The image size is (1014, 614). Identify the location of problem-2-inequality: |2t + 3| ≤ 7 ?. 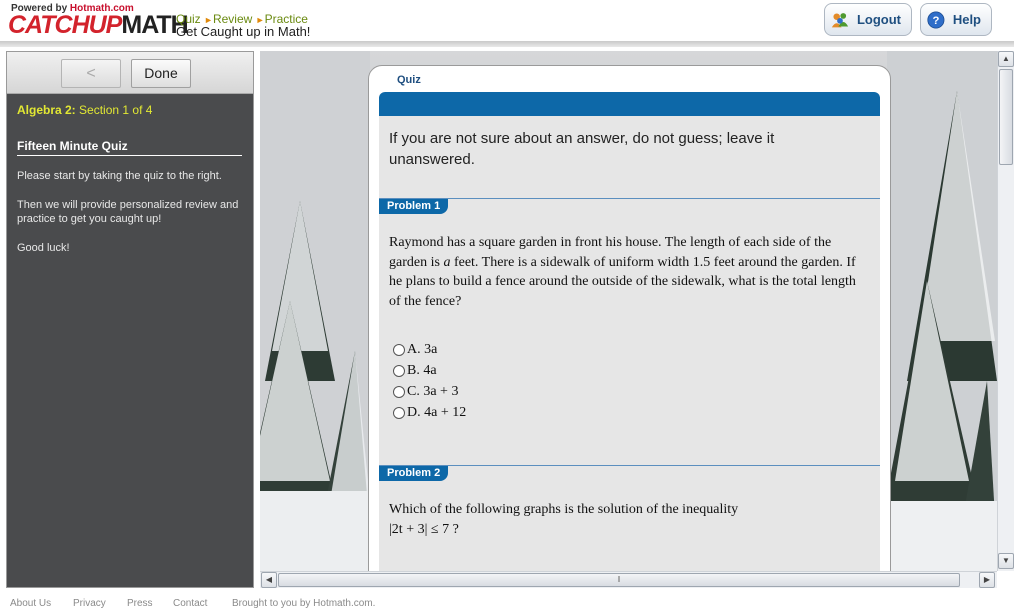
(424, 529).